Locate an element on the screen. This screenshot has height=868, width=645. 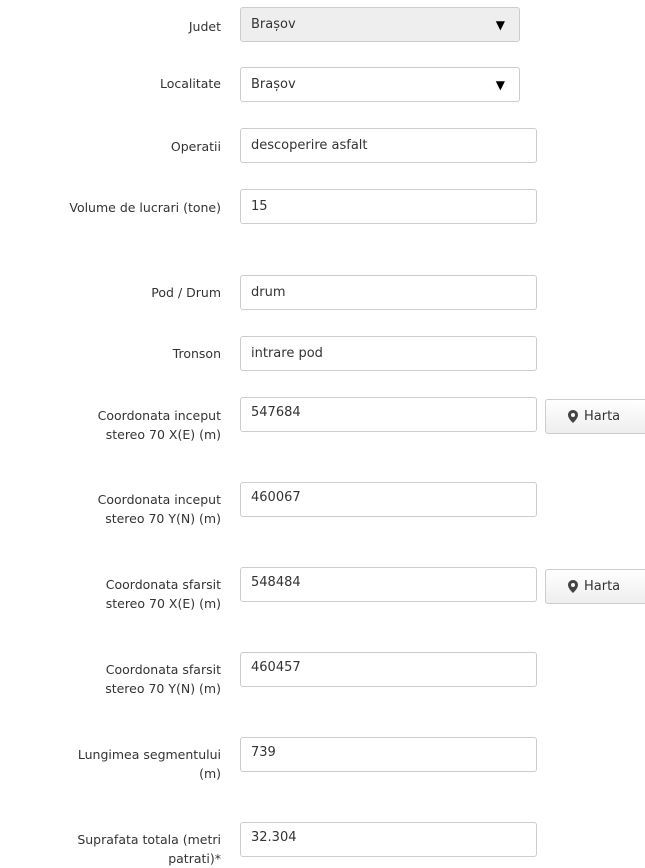
operatii-value: descoperire asfalt is located at coordinates (309, 145).